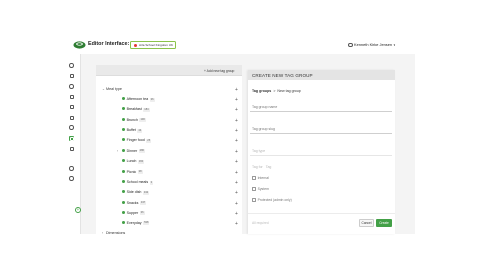 The width and height of the screenshot is (479, 269). I want to click on tag-label: Afternoon tea, so click(137, 99).